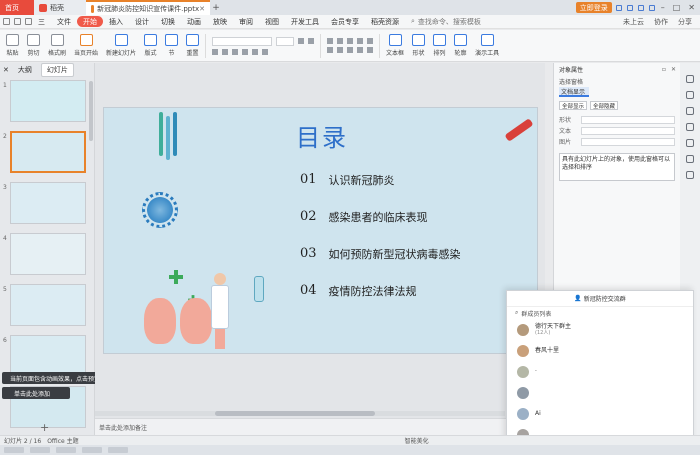  I want to click on close-tab-icon: ✕, so click(202, 9).